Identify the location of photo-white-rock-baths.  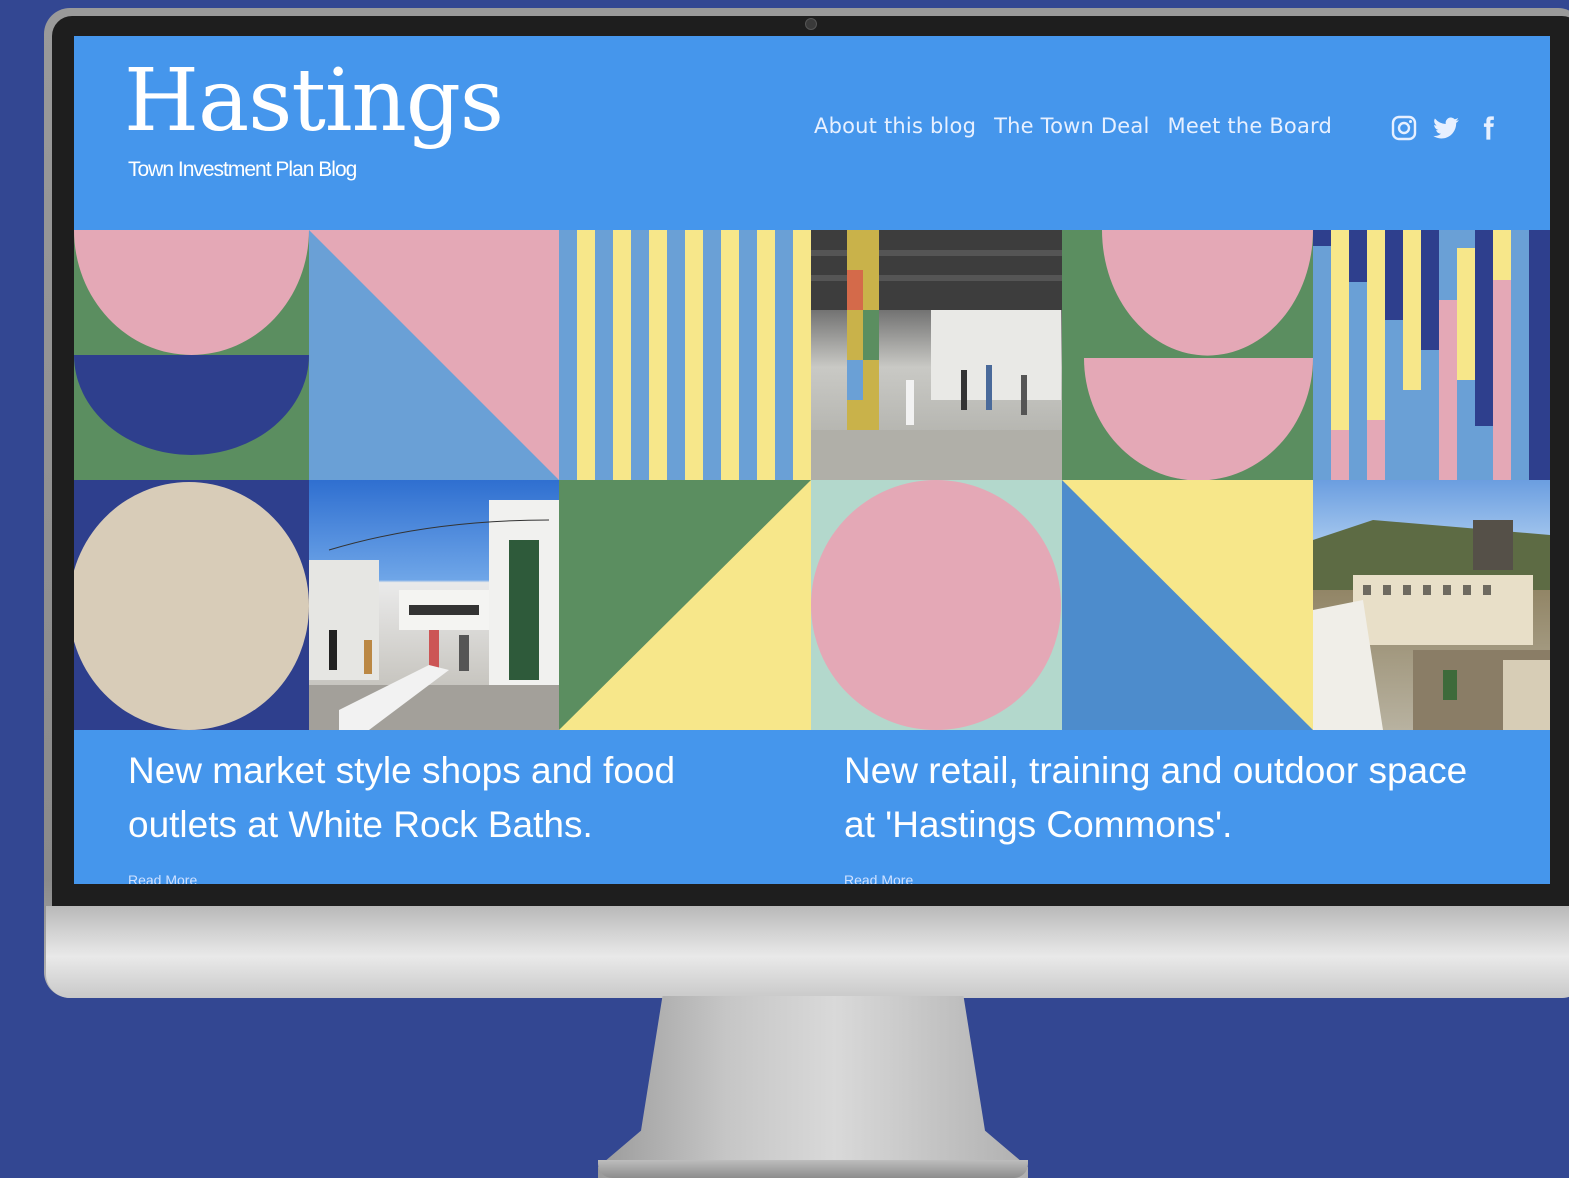
(434, 605).